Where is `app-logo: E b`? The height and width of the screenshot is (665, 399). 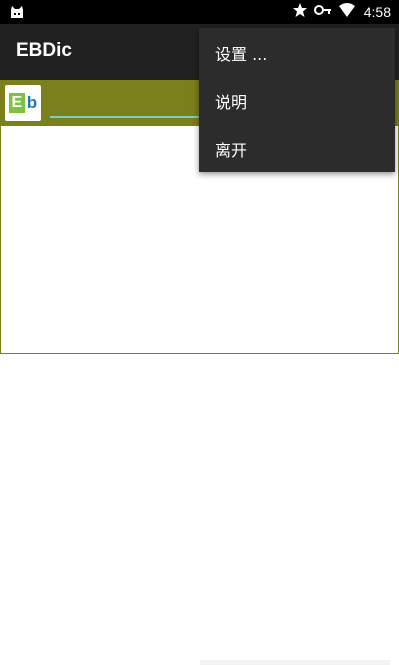
app-logo: E b is located at coordinates (23, 103).